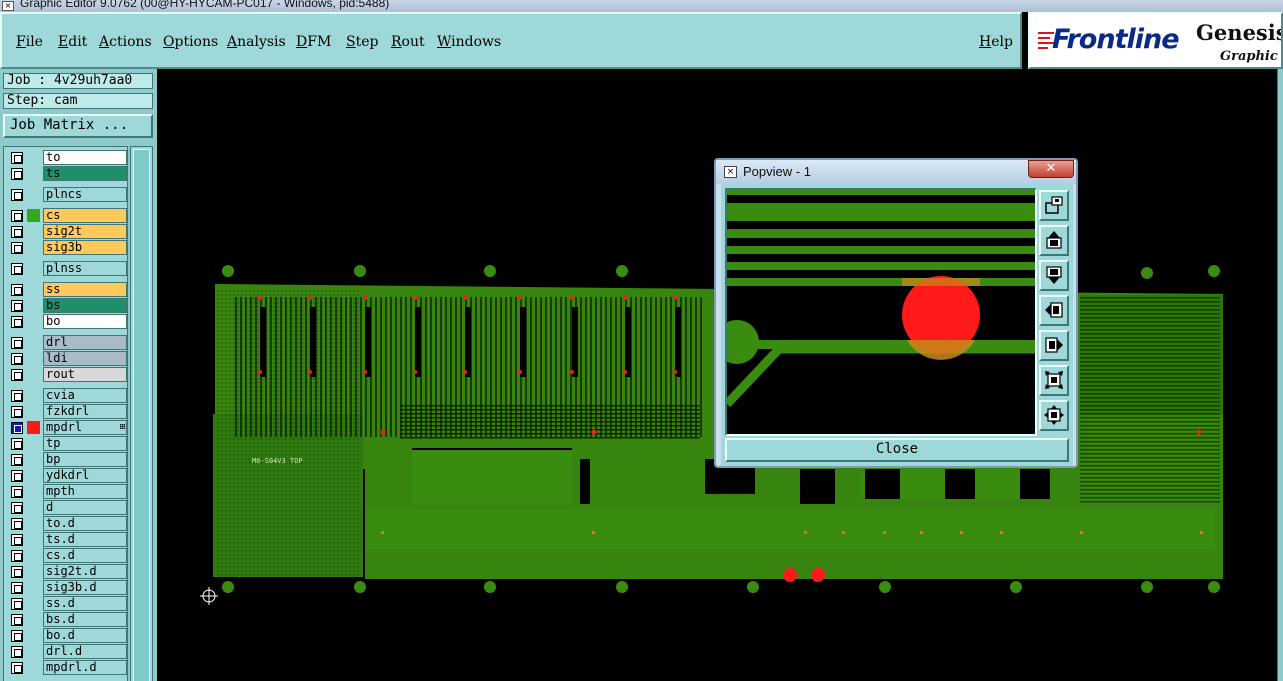  I want to click on layer-row-bo: bo, so click(67, 321).